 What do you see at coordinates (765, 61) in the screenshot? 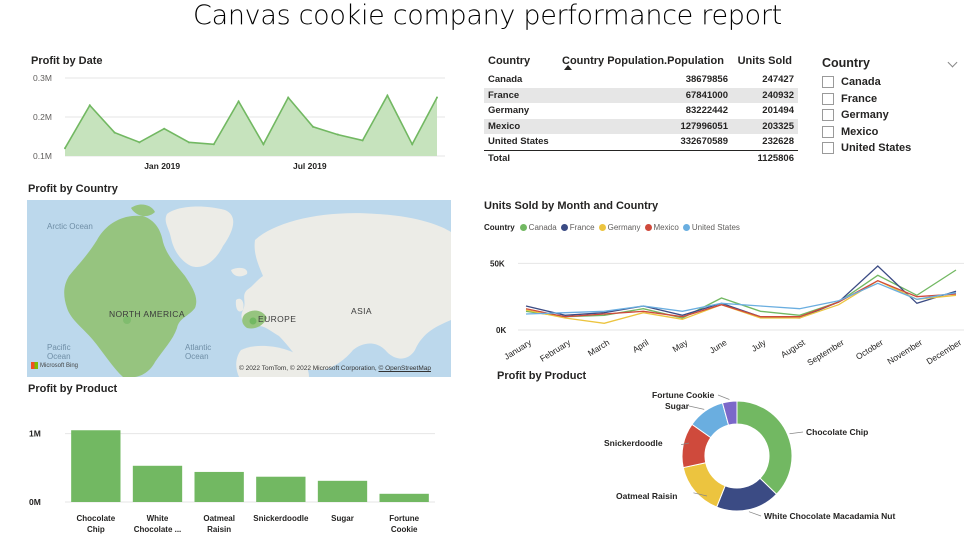
I see `header-units-sold: Units Sold` at bounding box center [765, 61].